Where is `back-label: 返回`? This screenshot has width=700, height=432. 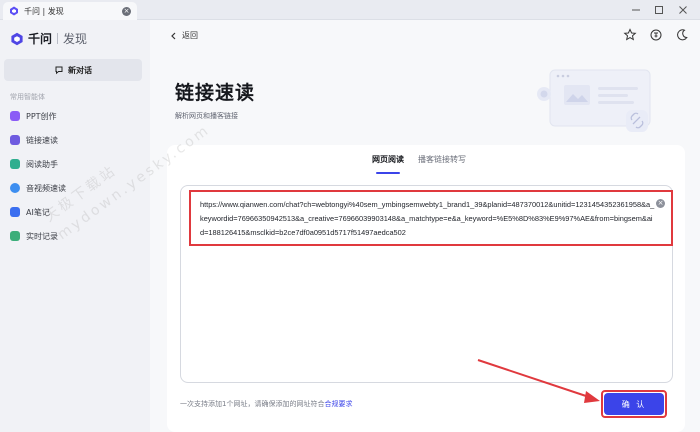
back-label: 返回 is located at coordinates (190, 35).